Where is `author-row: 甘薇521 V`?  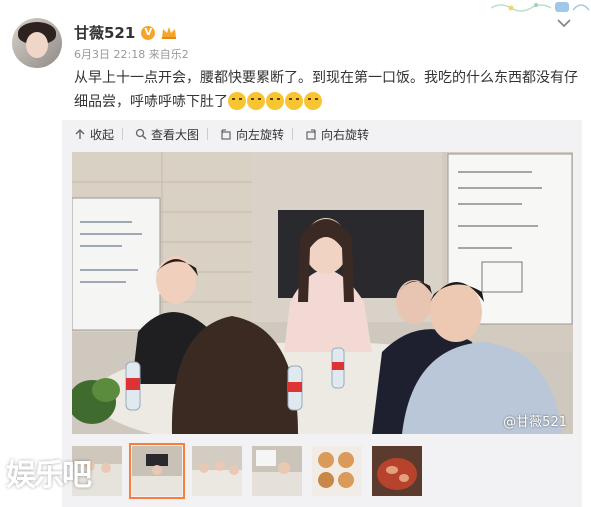 author-row: 甘薇521 V is located at coordinates (125, 32).